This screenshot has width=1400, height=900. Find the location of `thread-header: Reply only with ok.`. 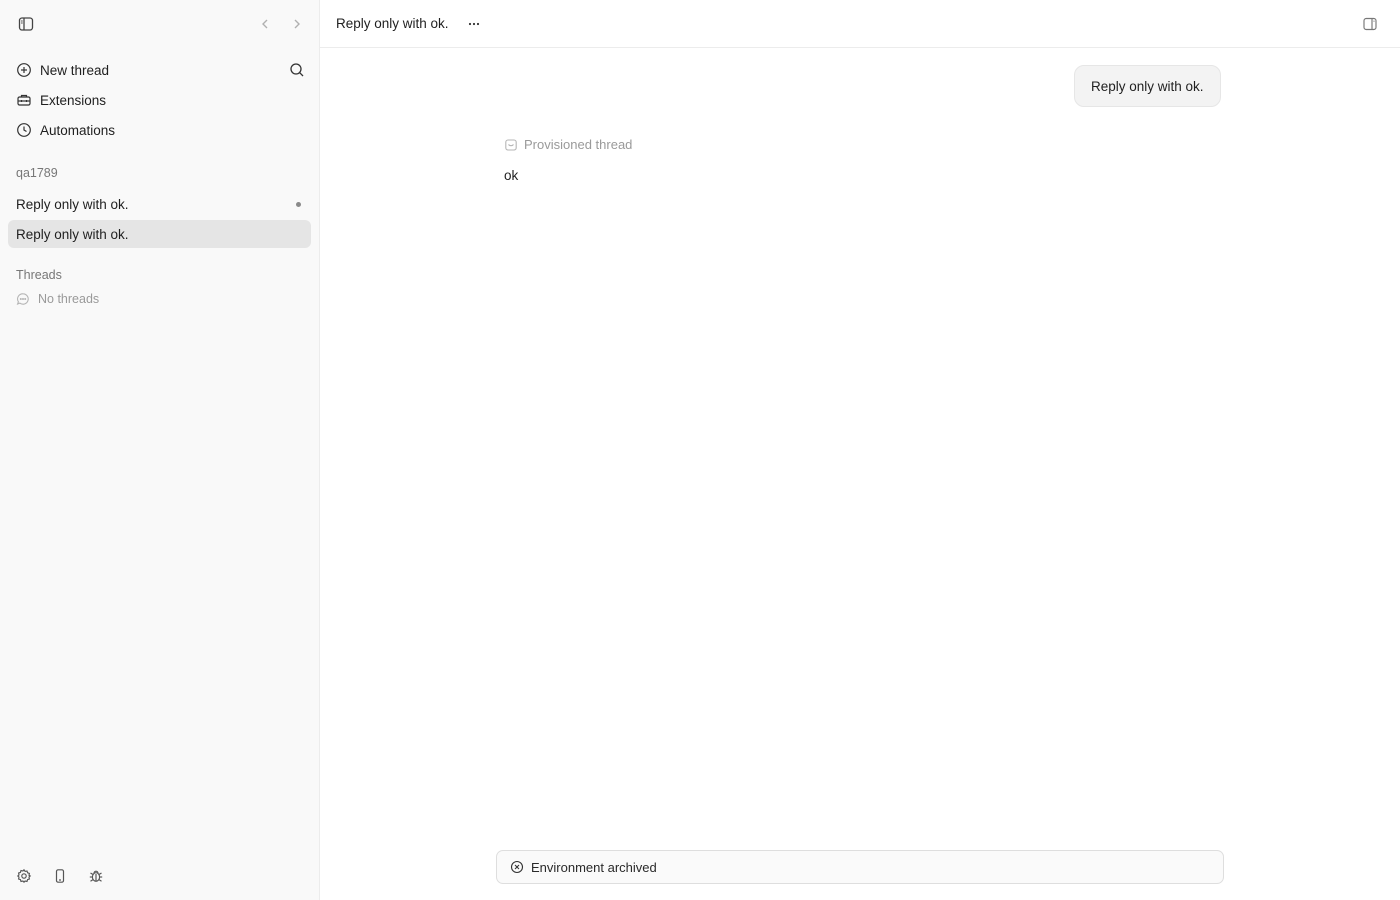

thread-header: Reply only with ok. is located at coordinates (860, 24).